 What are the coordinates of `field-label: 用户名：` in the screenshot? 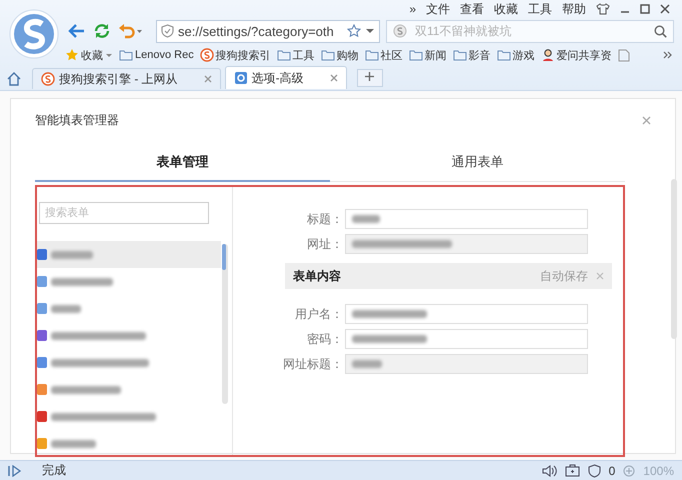 It's located at (319, 314).